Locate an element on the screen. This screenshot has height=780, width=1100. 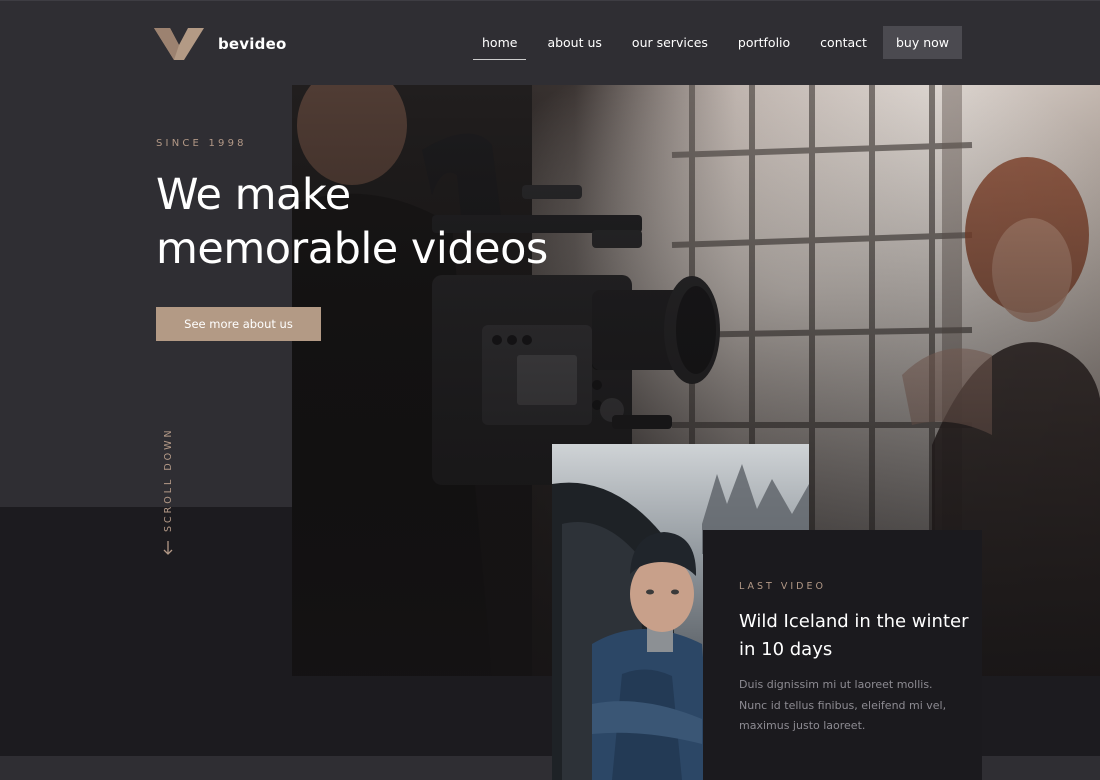
last-video-eyebrow: LAST VIDEO is located at coordinates (782, 586).